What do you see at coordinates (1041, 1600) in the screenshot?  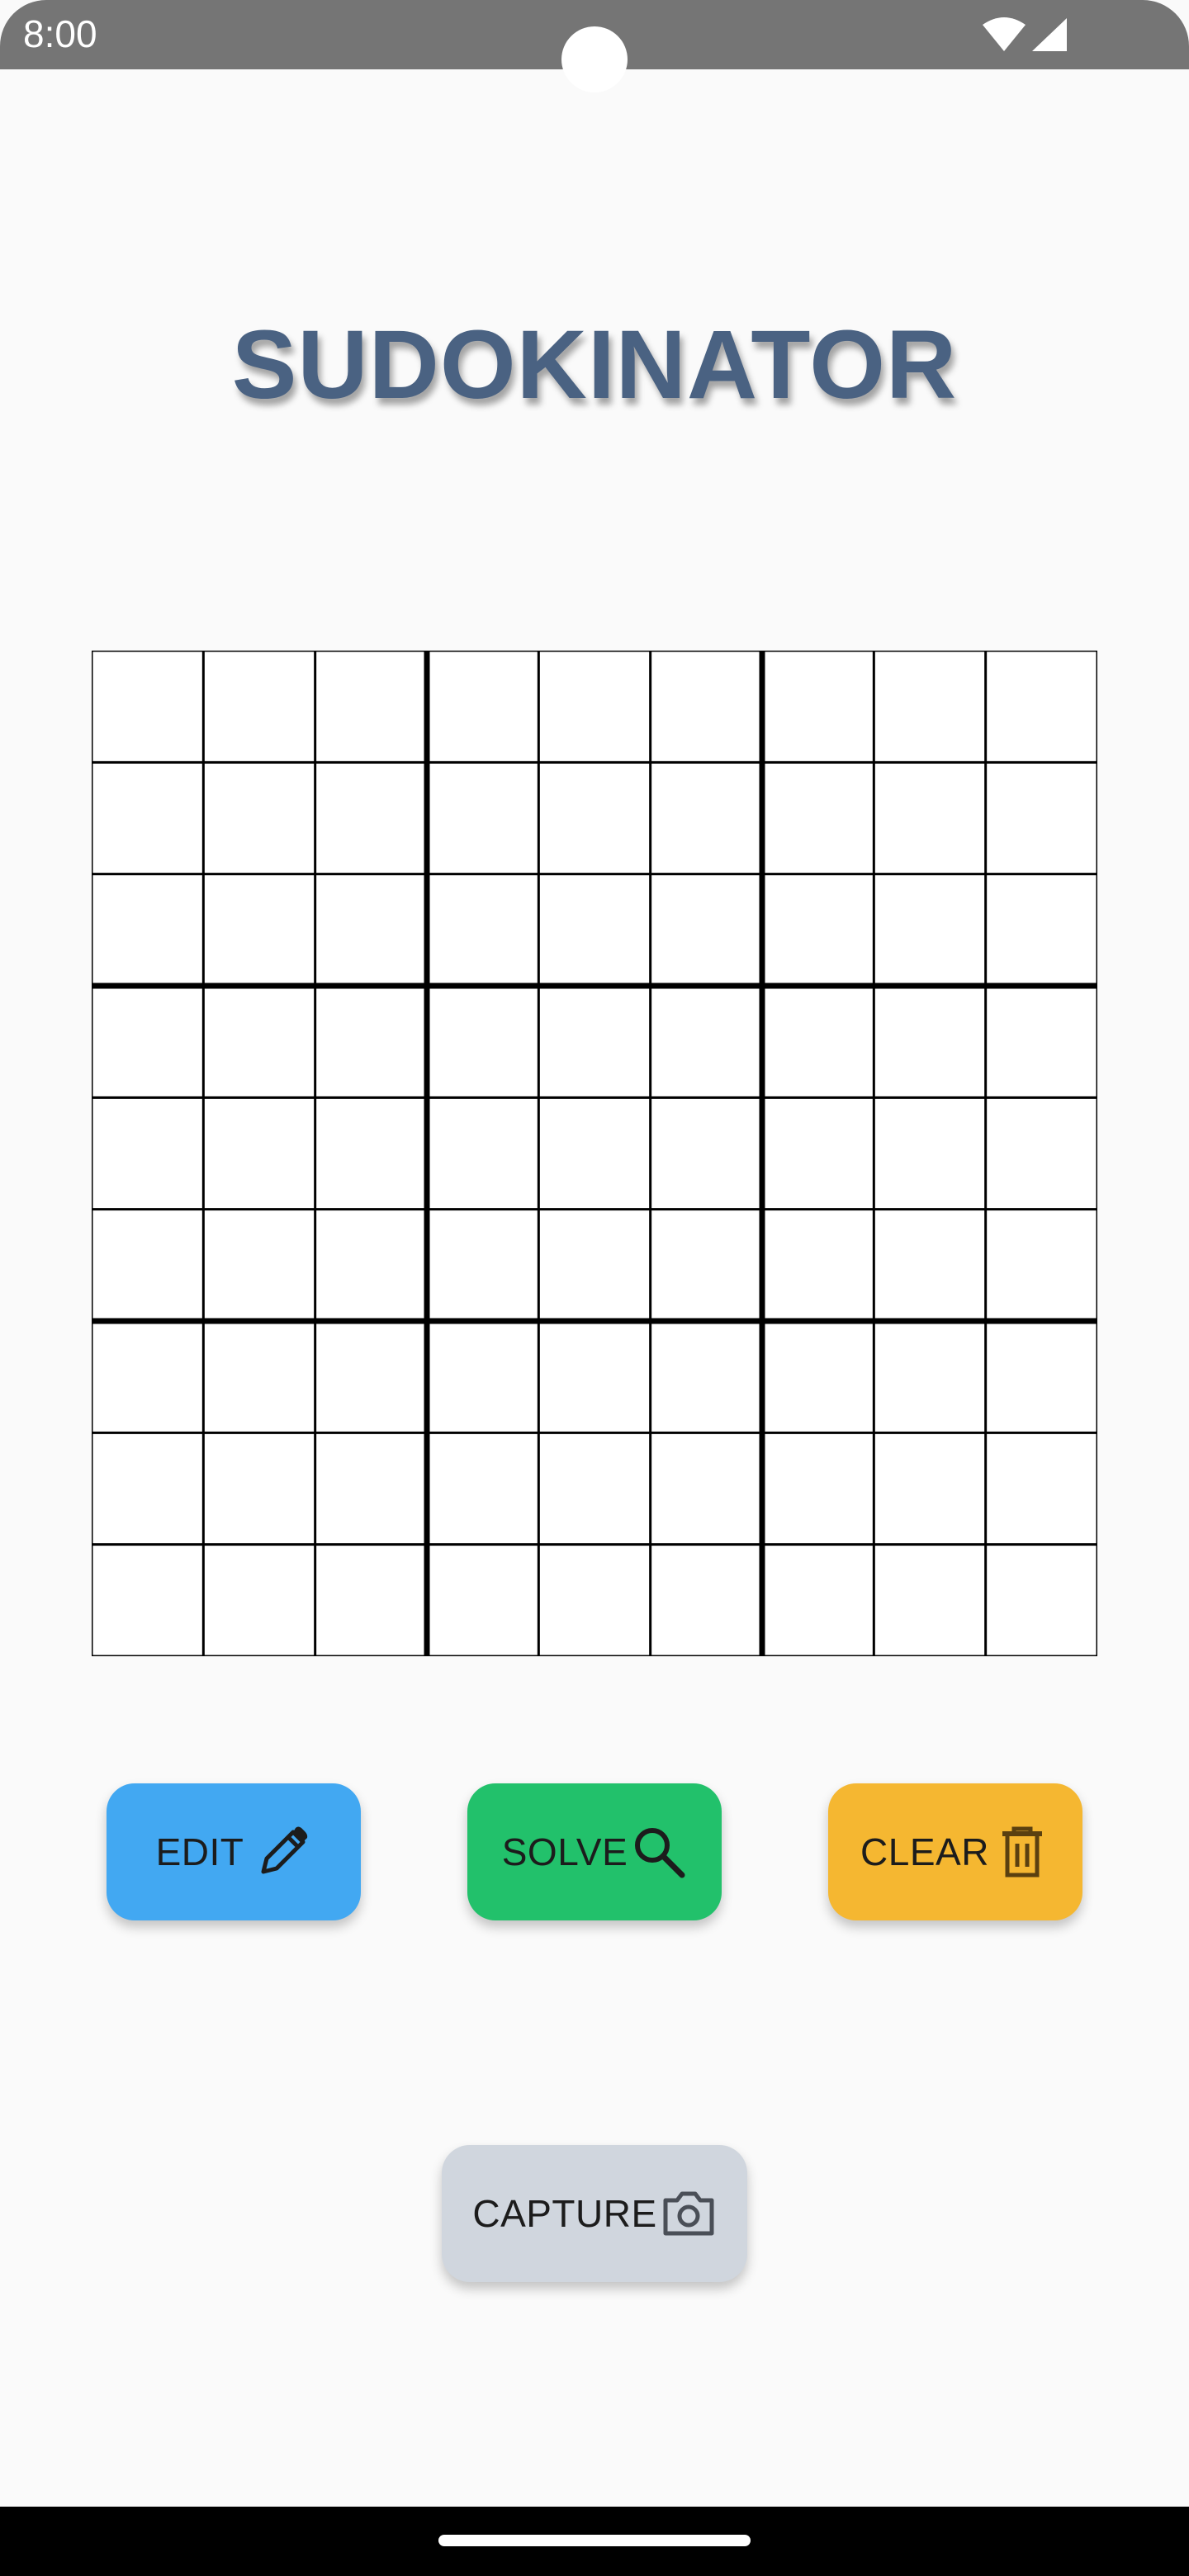 I see `grid-cell-r9-c9` at bounding box center [1041, 1600].